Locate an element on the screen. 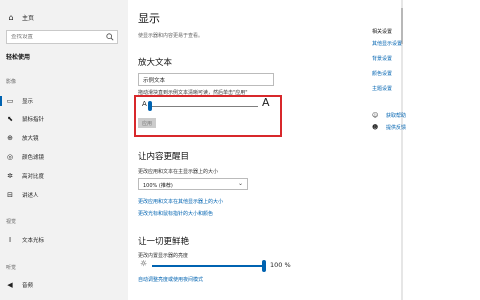 The image size is (480, 300). sidebar-section-vision: 影像 is located at coordinates (11, 82).